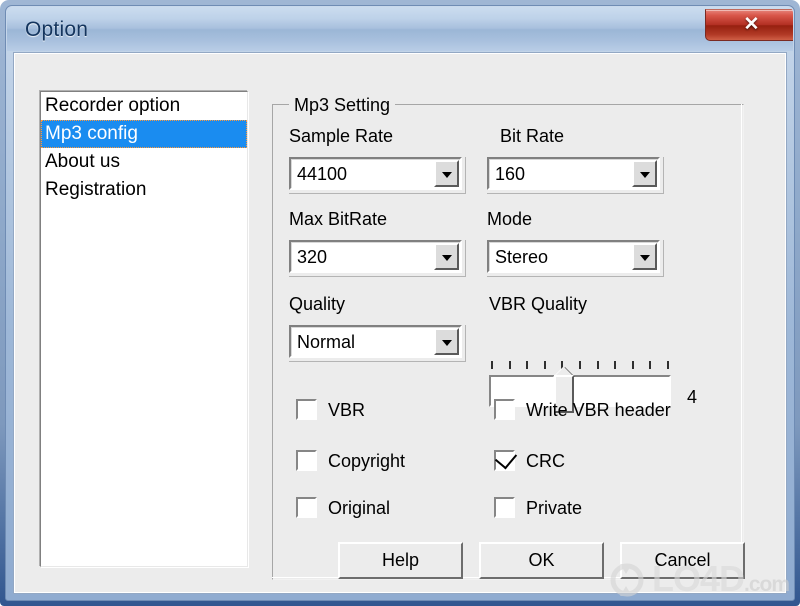 The image size is (800, 606). What do you see at coordinates (598, 410) in the screenshot?
I see `checkbox-write-vbr-header-label: Write VBR header` at bounding box center [598, 410].